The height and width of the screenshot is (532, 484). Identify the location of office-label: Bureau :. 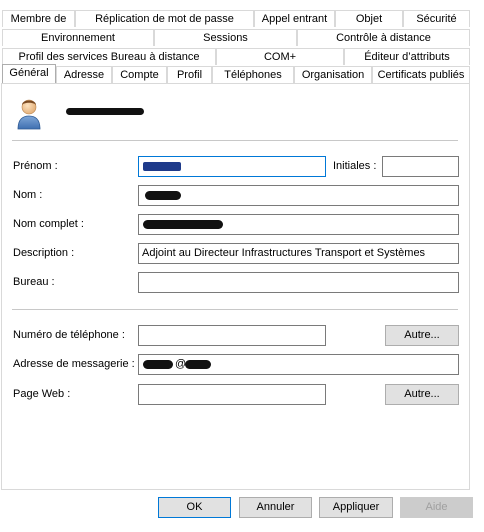
(34, 282).